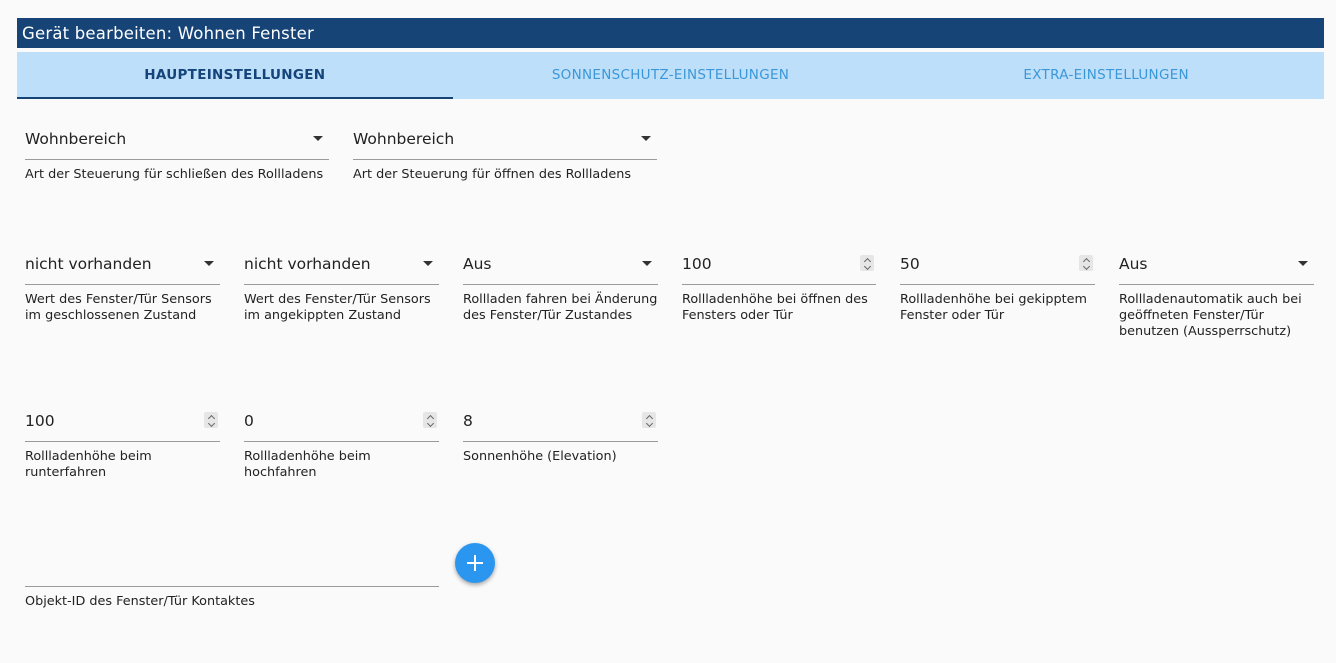  I want to click on height-open-window-value: 100, so click(697, 264).